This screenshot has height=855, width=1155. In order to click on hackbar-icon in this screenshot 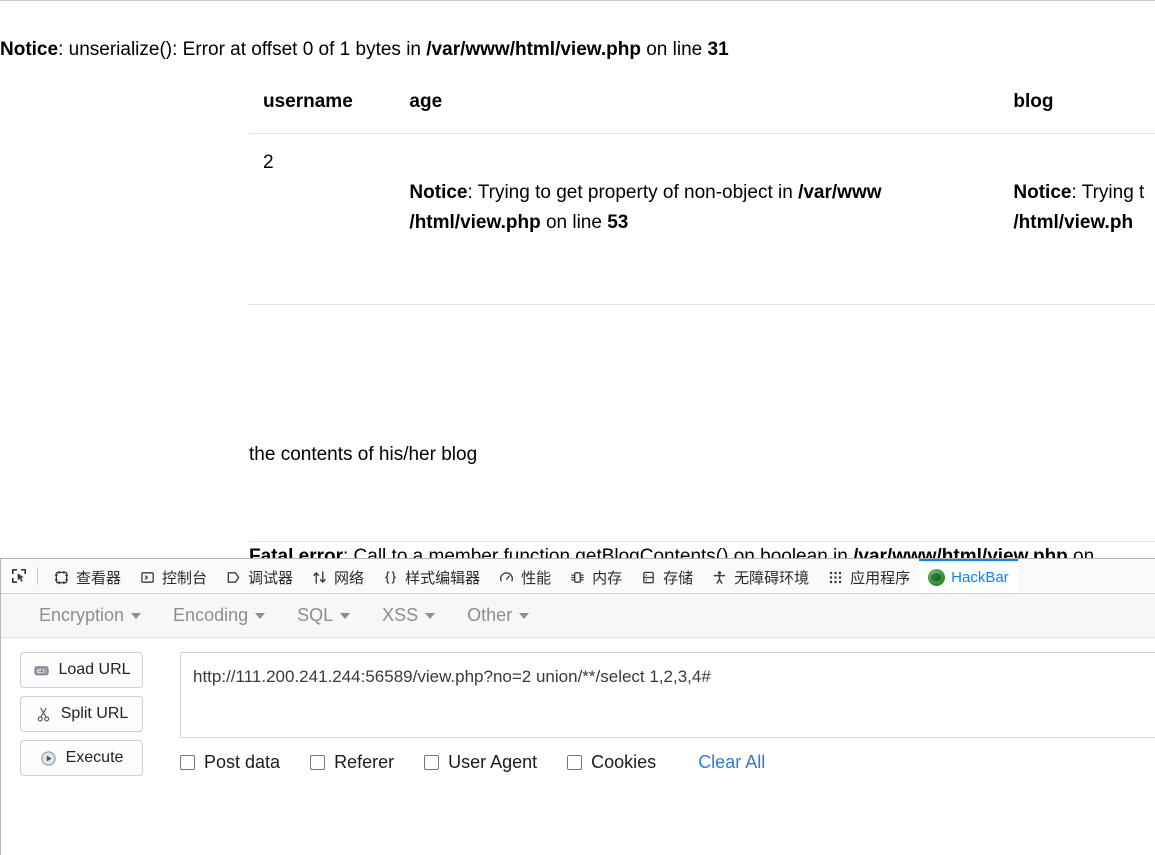, I will do `click(937, 577)`.